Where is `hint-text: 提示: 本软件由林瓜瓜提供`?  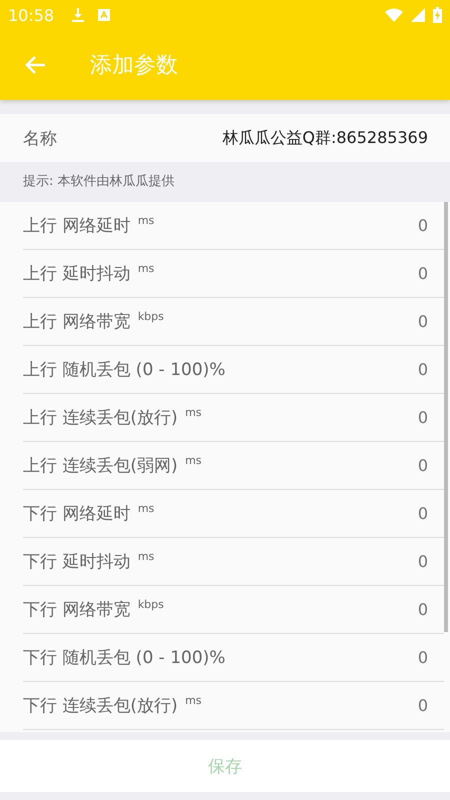
hint-text: 提示: 本软件由林瓜瓜提供 is located at coordinates (99, 182).